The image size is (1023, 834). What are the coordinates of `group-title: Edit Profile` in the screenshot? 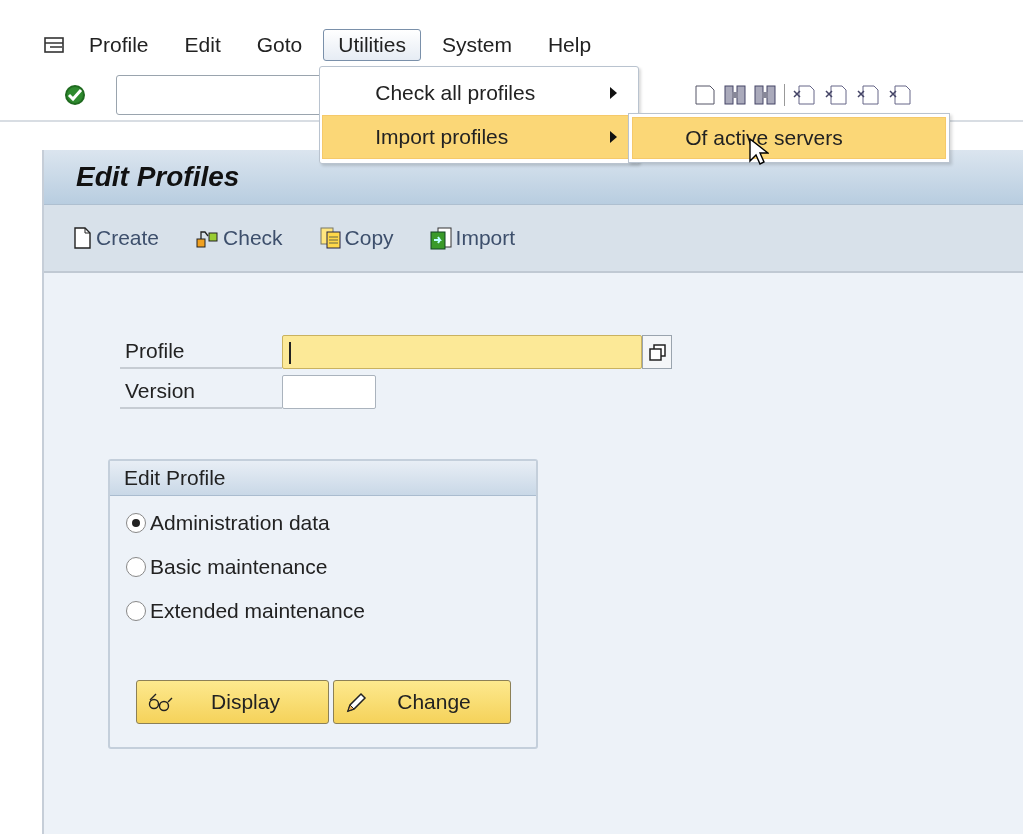 It's located at (323, 478).